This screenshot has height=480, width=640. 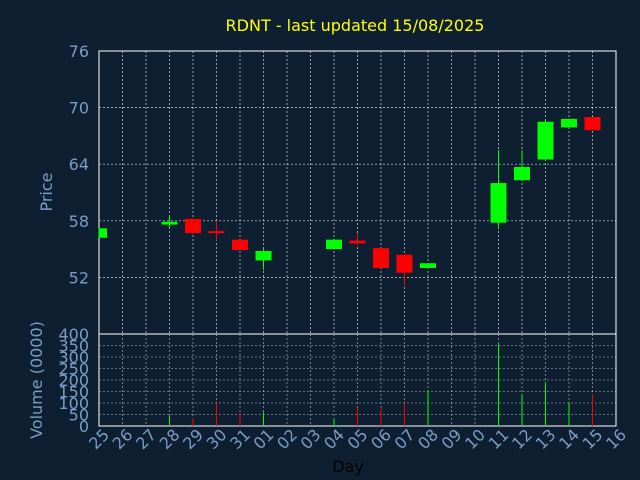 What do you see at coordinates (73, 334) in the screenshot?
I see `volume-tick-label: 400` at bounding box center [73, 334].